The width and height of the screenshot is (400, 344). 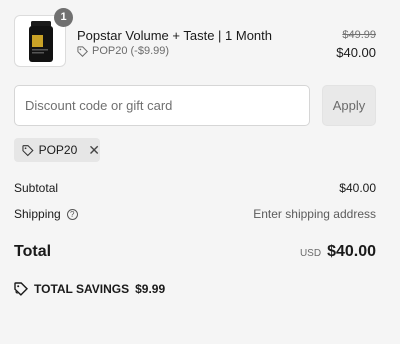 What do you see at coordinates (37, 214) in the screenshot?
I see `shipping-label: Shipping` at bounding box center [37, 214].